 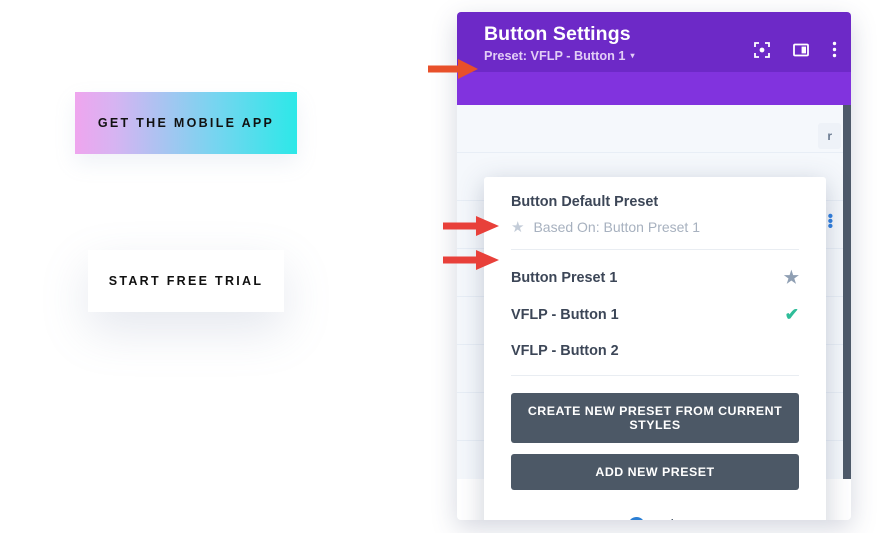 What do you see at coordinates (654, 129) in the screenshot?
I see `background-row` at bounding box center [654, 129].